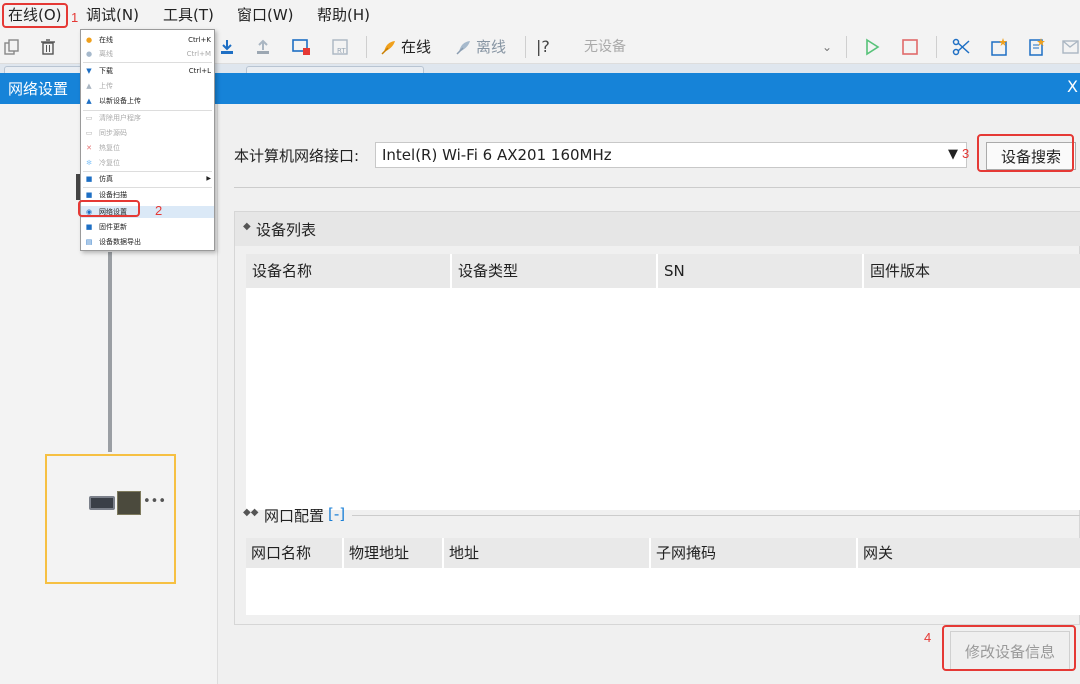 Image resolution: width=1080 pixels, height=684 pixels. Describe the element at coordinates (343, 15) in the screenshot. I see `menu-help: 帮助(H)` at that location.